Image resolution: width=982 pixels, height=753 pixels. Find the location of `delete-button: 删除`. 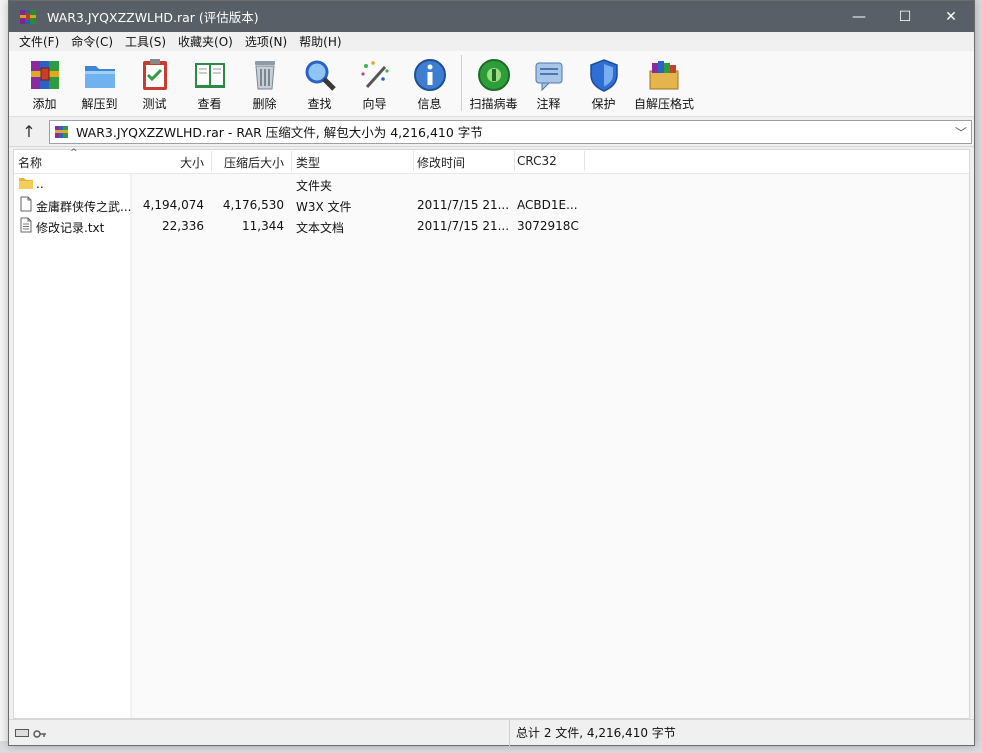

delete-button: 删除 is located at coordinates (264, 83).